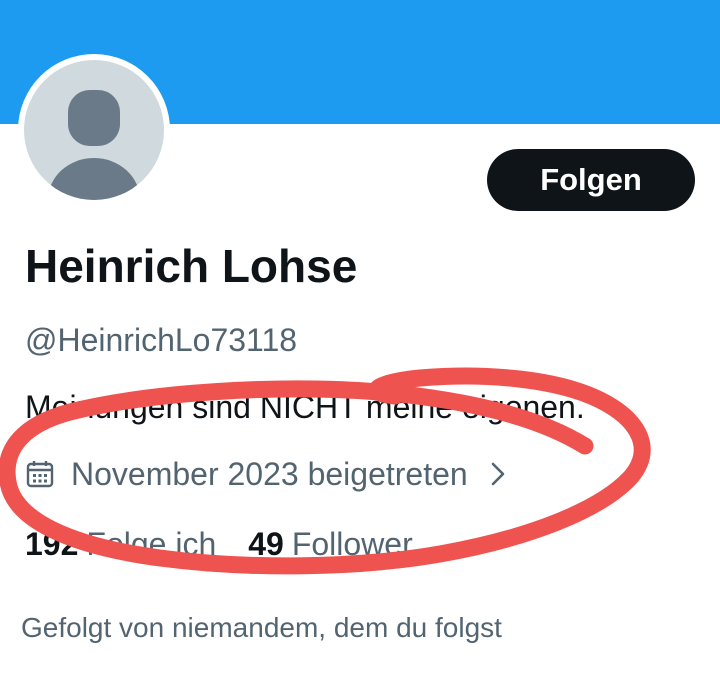 Image resolution: width=720 pixels, height=690 pixels. I want to click on default-avatar-icon, so click(94, 130).